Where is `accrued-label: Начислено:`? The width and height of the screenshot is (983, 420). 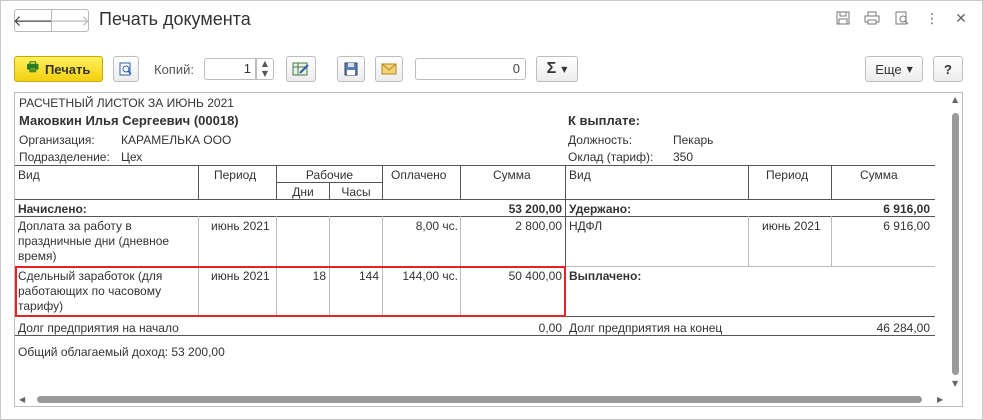 accrued-label: Начислено: is located at coordinates (52, 209).